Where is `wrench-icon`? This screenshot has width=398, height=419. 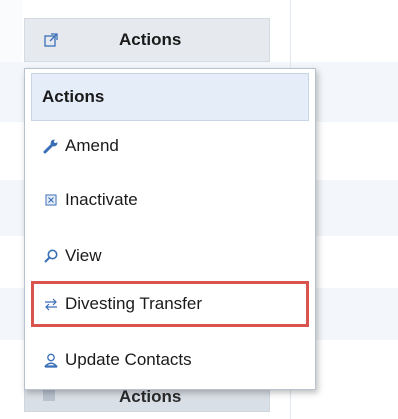
wrench-icon is located at coordinates (51, 146).